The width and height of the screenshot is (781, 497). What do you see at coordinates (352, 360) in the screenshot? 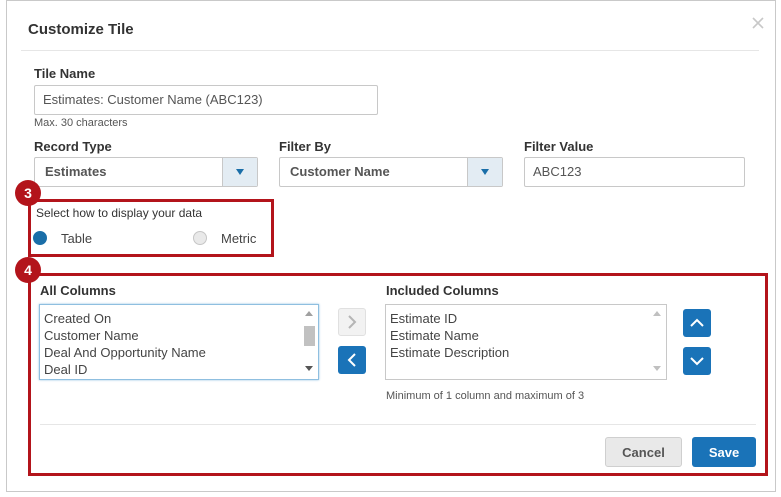
I see `chevron-left-icon` at bounding box center [352, 360].